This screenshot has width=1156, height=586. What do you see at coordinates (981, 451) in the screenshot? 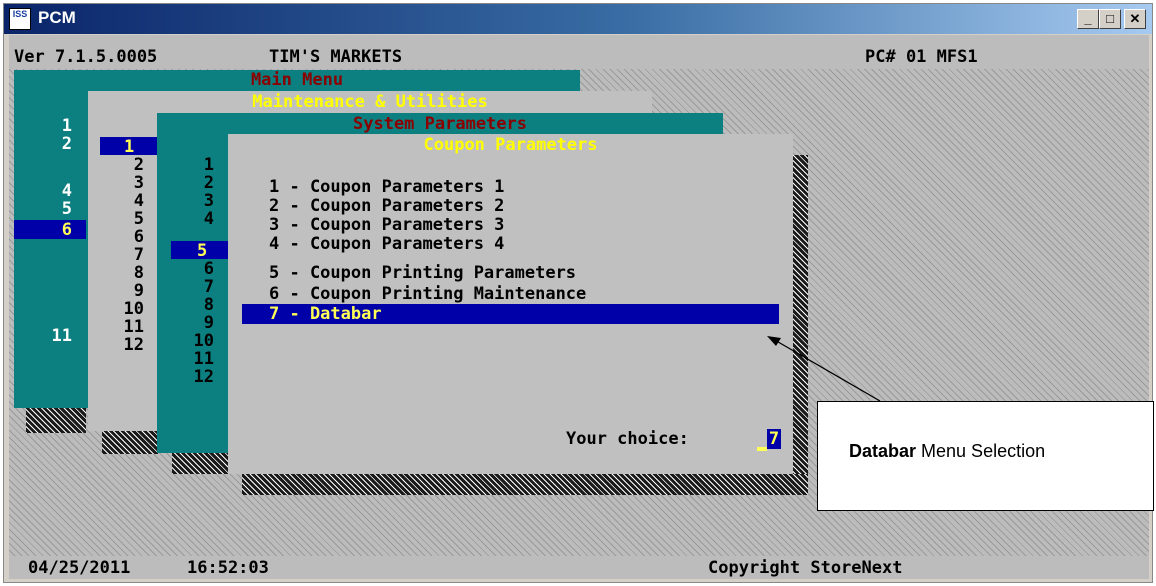
I see `callout-label-rest: Menu Selection` at bounding box center [981, 451].